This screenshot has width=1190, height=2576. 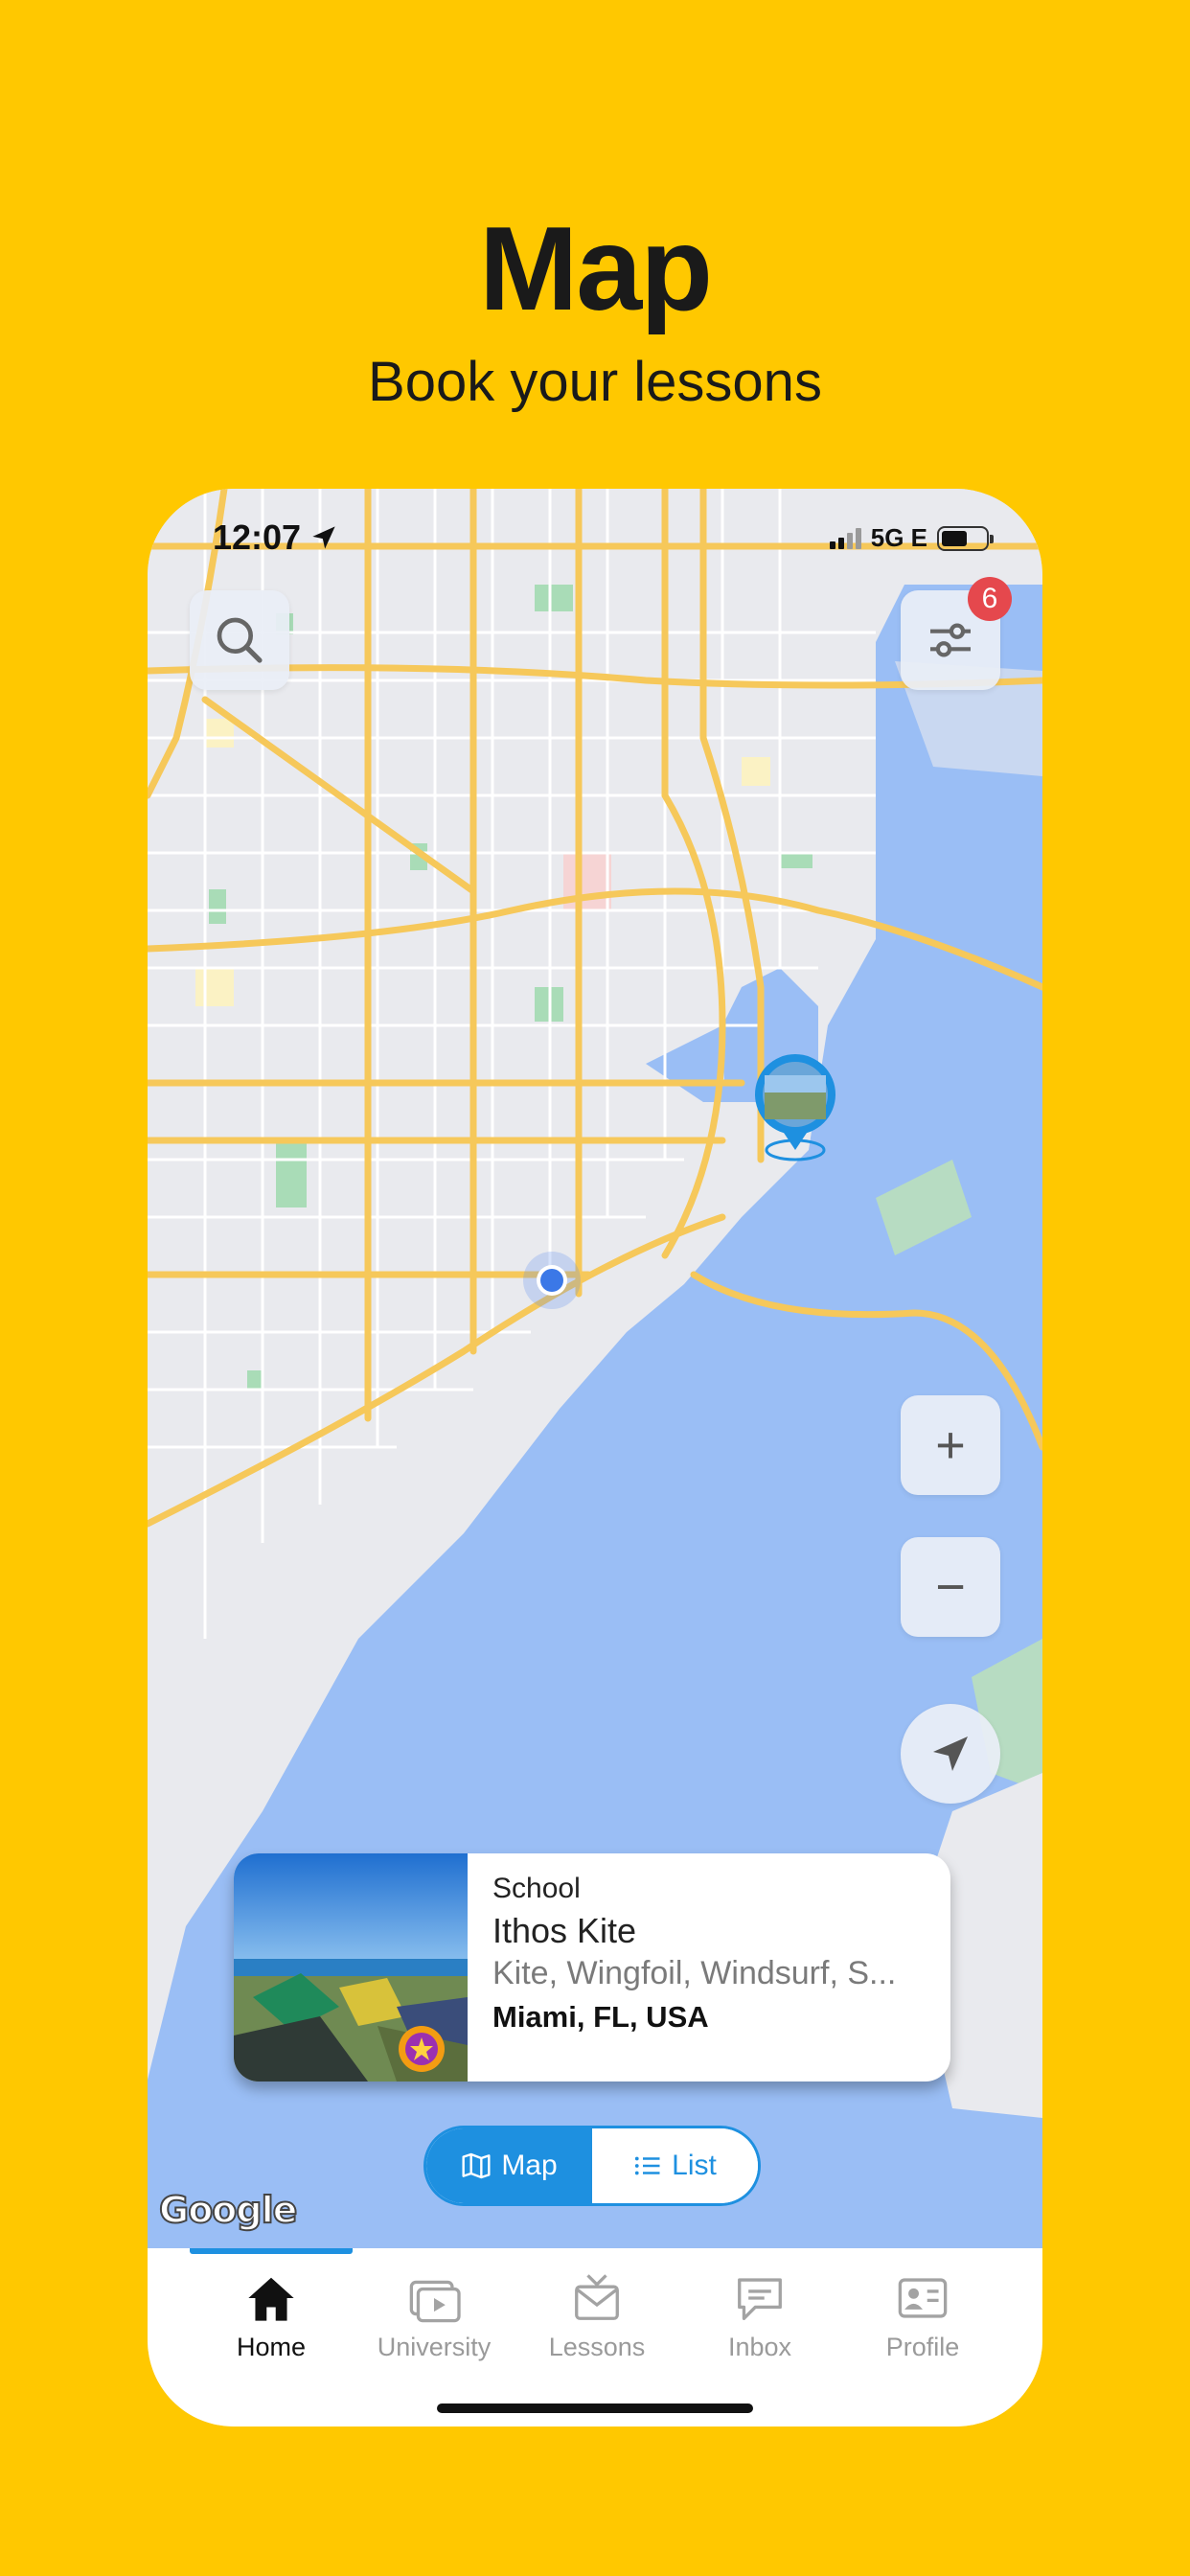 What do you see at coordinates (422, 2049) in the screenshot?
I see `award-badge-icon` at bounding box center [422, 2049].